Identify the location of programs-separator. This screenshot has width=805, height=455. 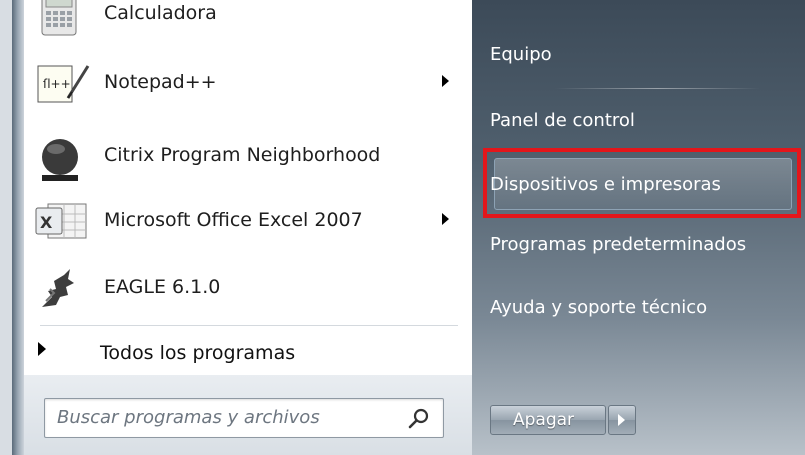
(249, 325).